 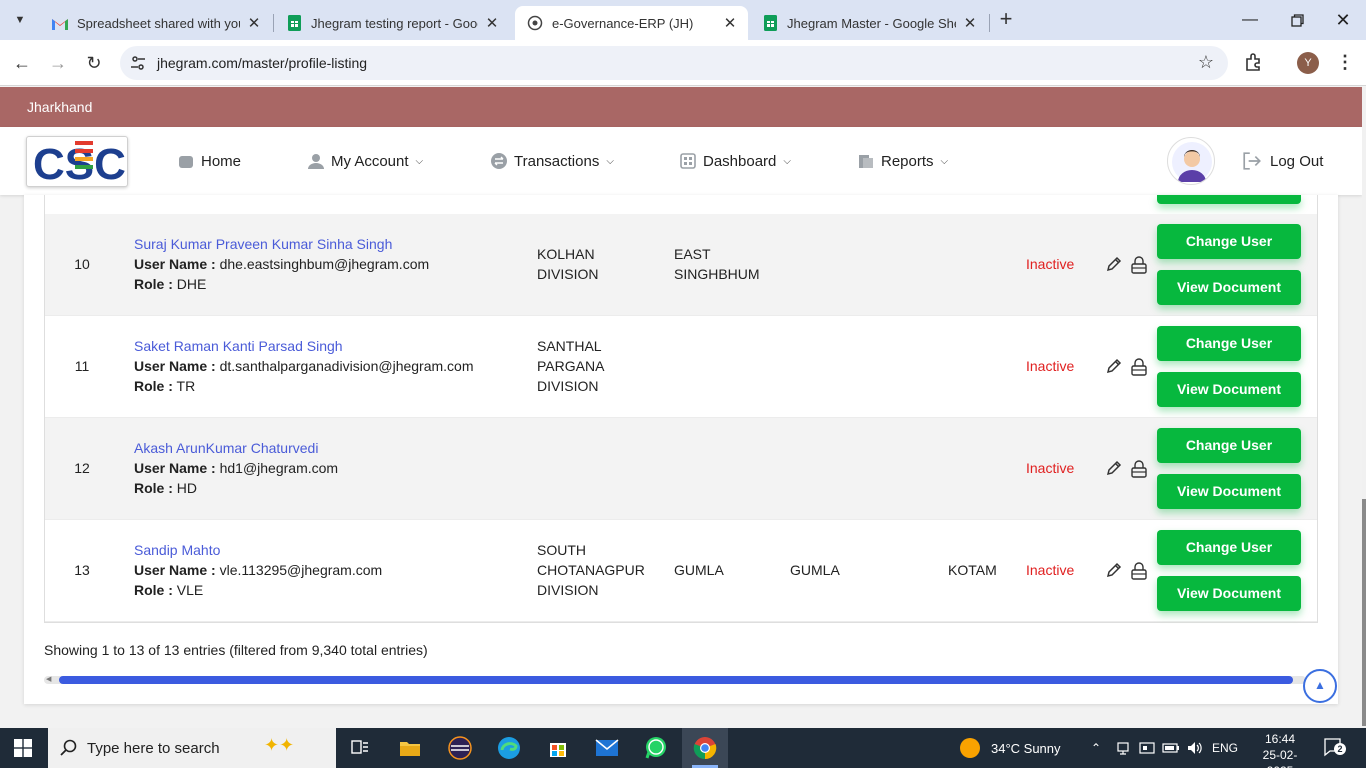 I want to click on division-line: SOUTH, so click(x=561, y=550).